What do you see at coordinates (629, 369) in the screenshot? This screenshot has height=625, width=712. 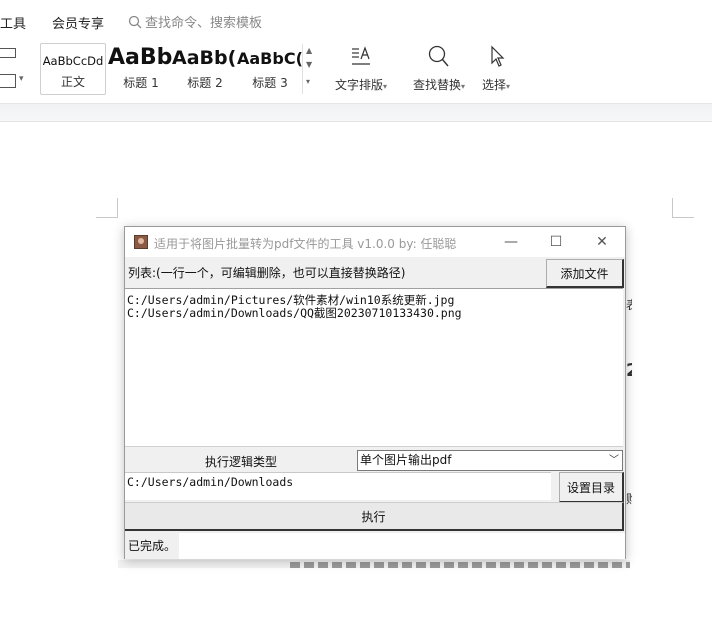 I see `document-text-fragment: 2` at bounding box center [629, 369].